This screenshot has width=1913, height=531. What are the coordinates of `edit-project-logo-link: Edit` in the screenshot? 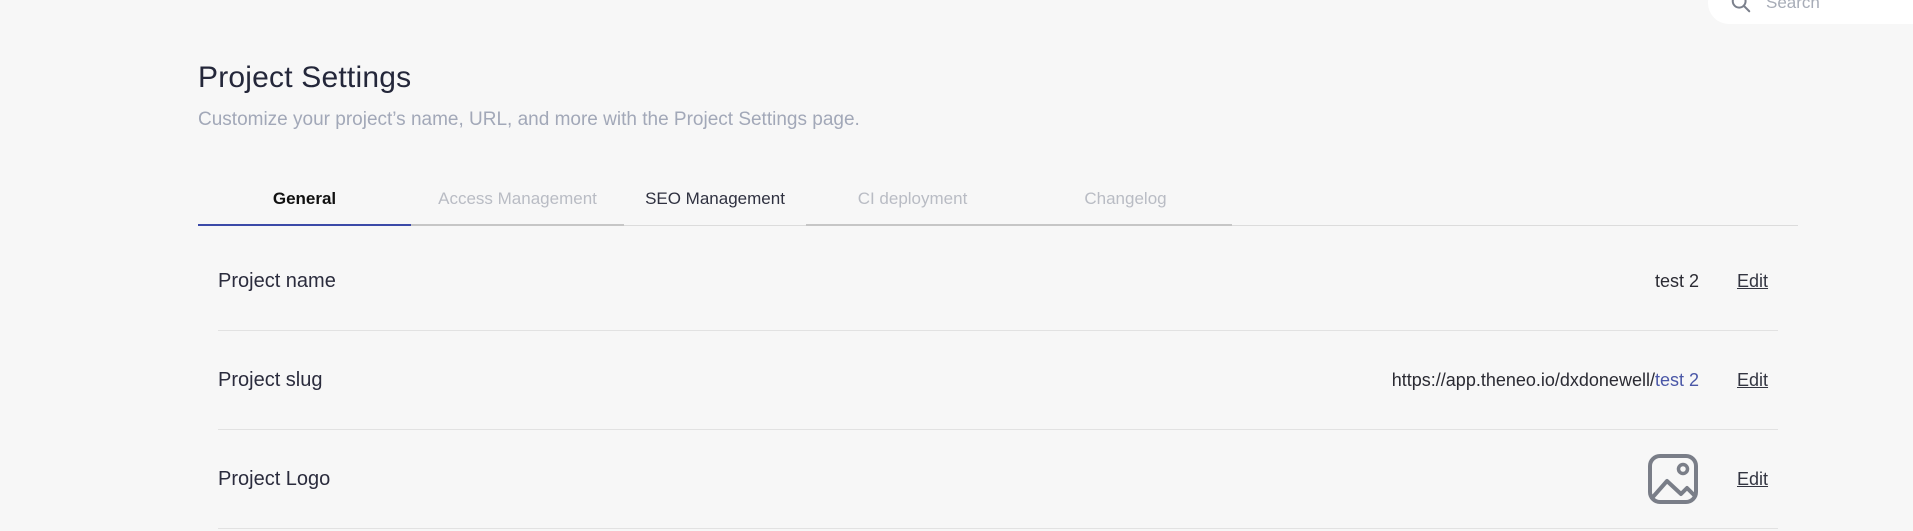 It's located at (1752, 479).